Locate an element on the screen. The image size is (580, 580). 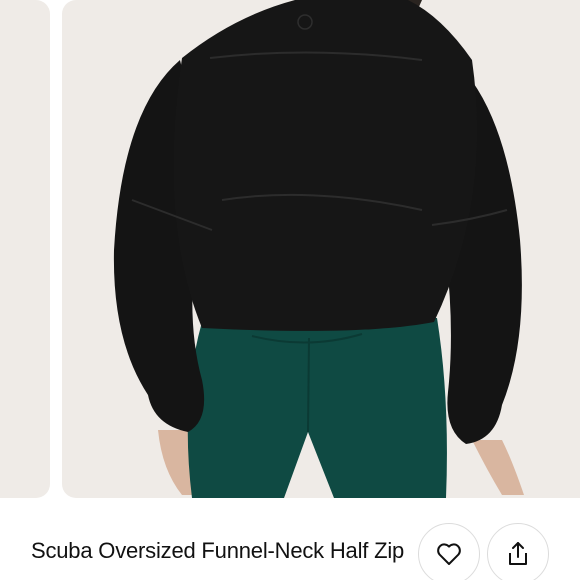
previous-image-slide is located at coordinates (25, 249).